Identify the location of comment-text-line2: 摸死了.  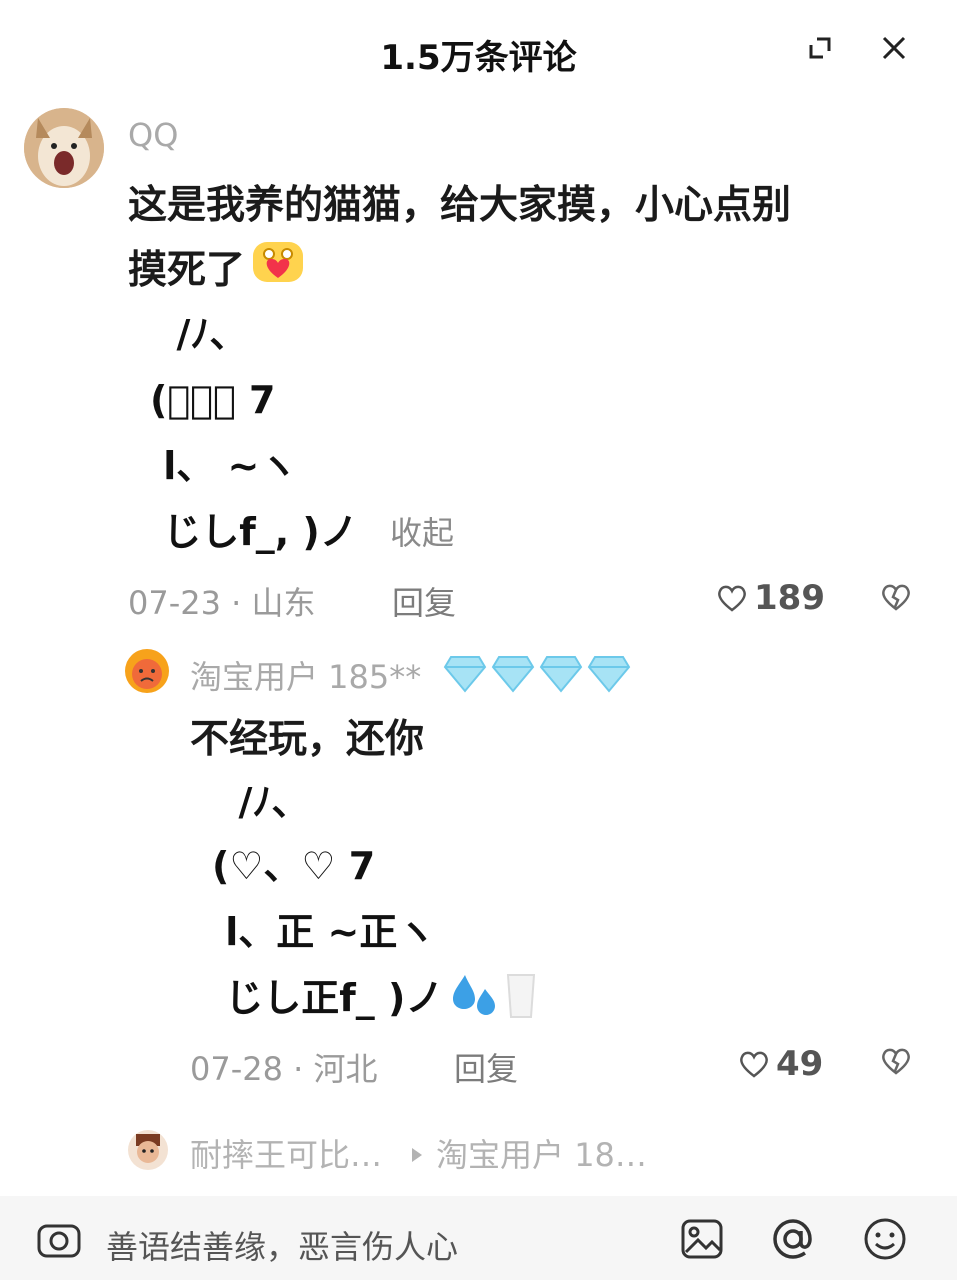
(187, 270).